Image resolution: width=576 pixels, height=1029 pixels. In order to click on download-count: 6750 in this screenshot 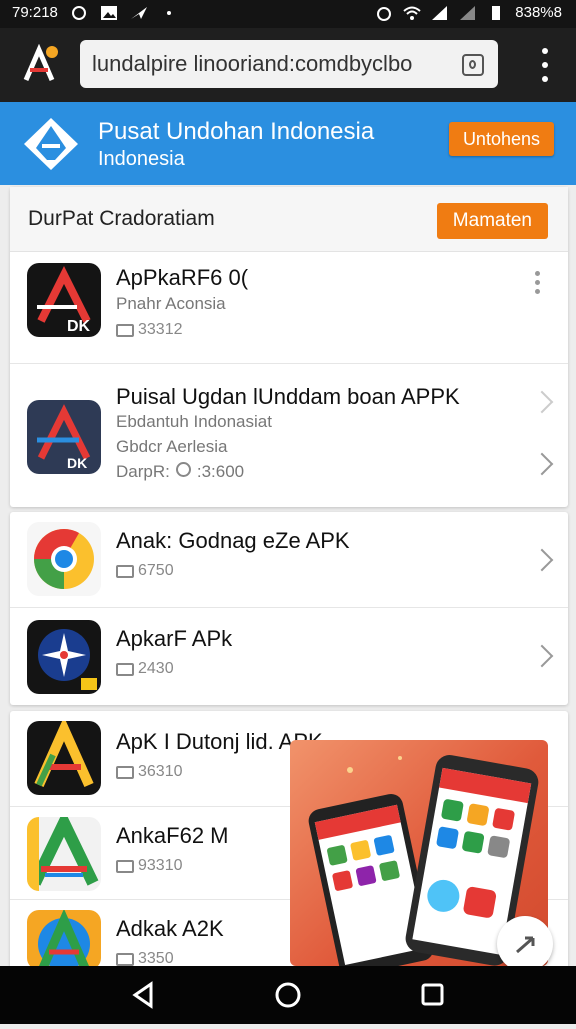, I will do `click(145, 571)`.